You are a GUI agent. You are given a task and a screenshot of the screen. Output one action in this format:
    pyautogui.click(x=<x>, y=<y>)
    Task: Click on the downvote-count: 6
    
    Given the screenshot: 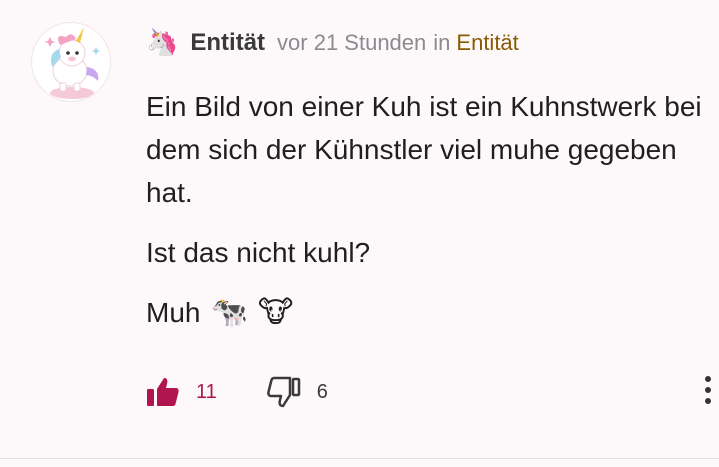 What is the action you would take?
    pyautogui.click(x=322, y=391)
    